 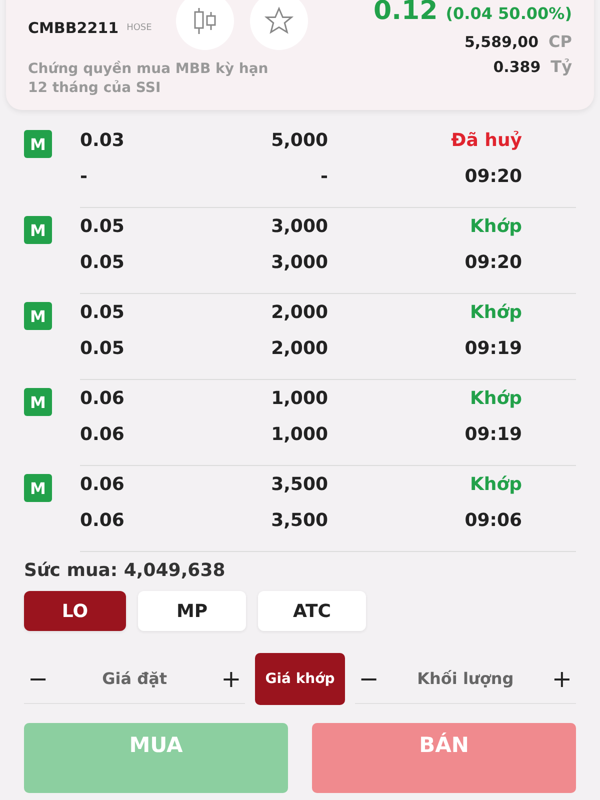 I want to click on order-type-tab: LO, so click(x=75, y=611).